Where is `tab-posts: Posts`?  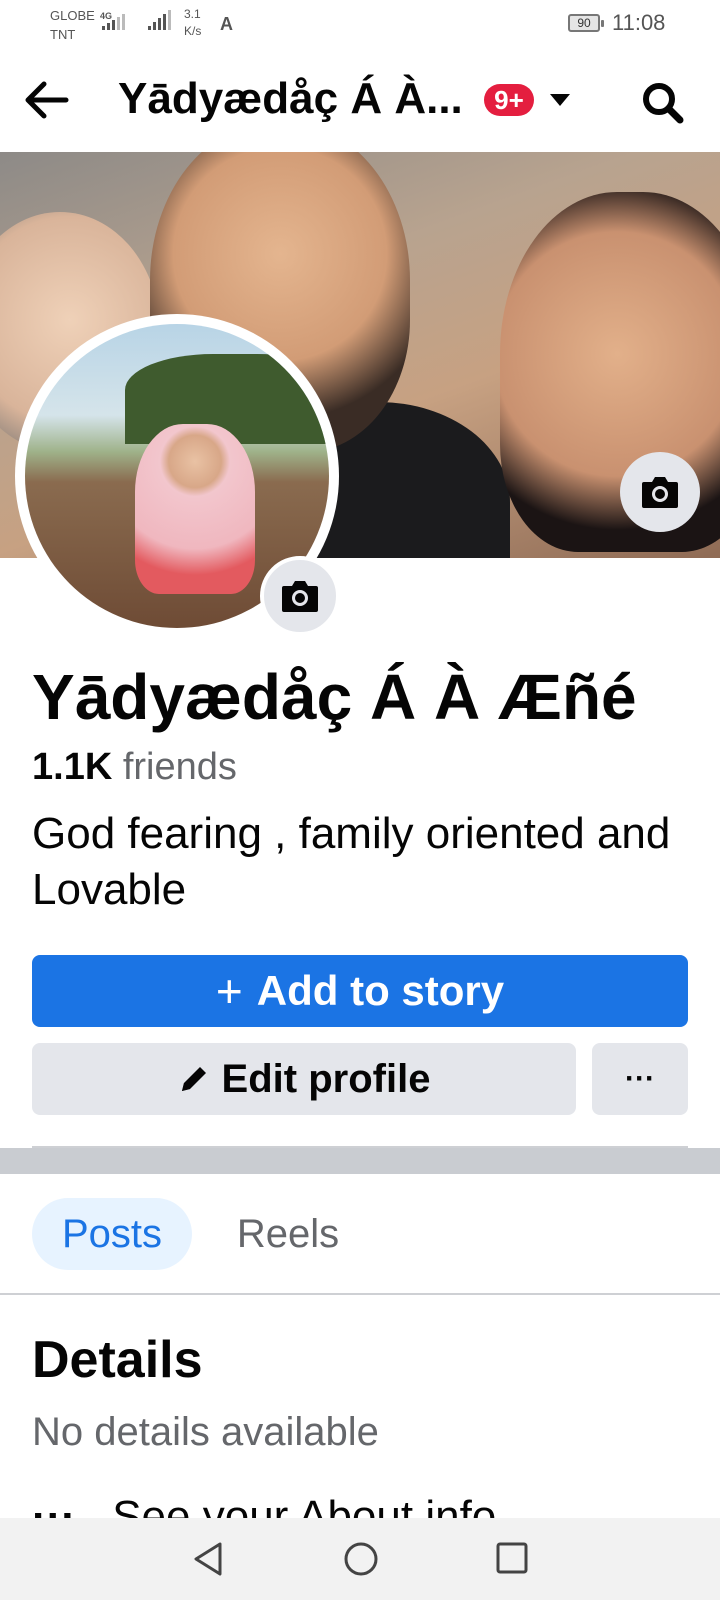 tab-posts: Posts is located at coordinates (112, 1234).